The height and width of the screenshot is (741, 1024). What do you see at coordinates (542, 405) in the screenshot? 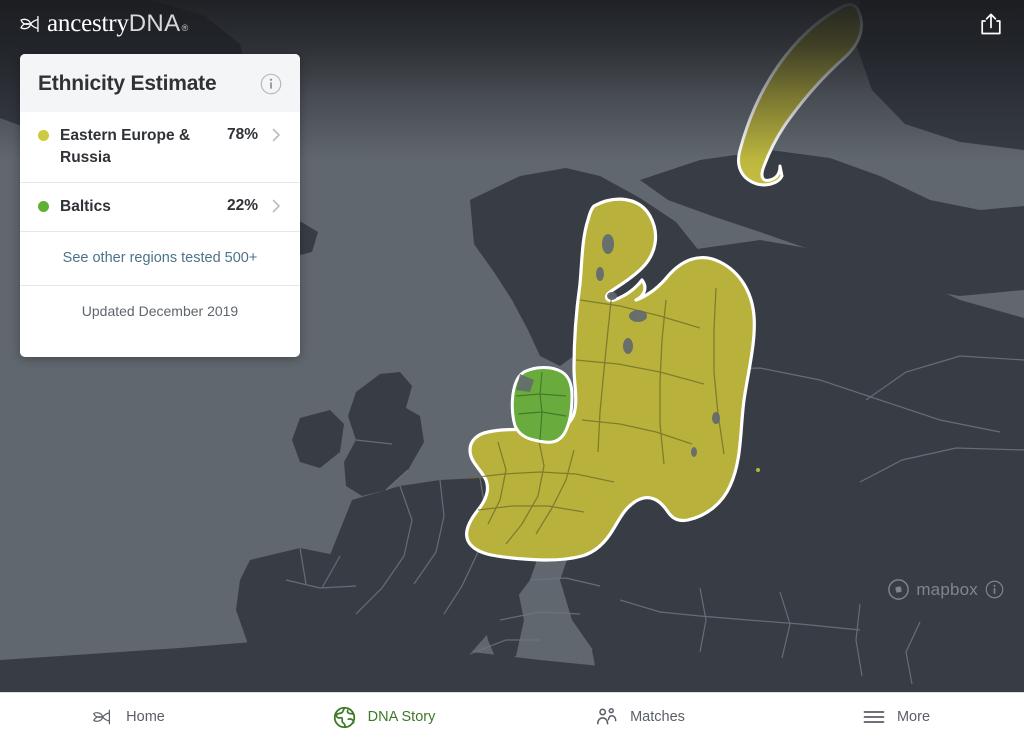
I see `region-baltics` at bounding box center [542, 405].